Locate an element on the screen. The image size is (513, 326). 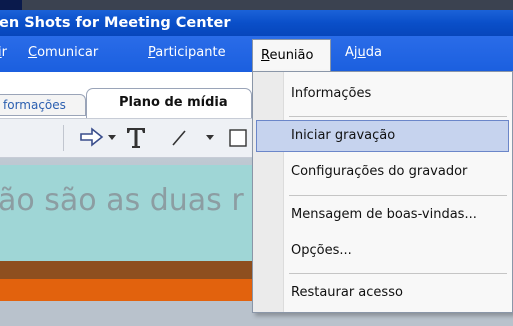
slide-footer is located at coordinates (126, 313).